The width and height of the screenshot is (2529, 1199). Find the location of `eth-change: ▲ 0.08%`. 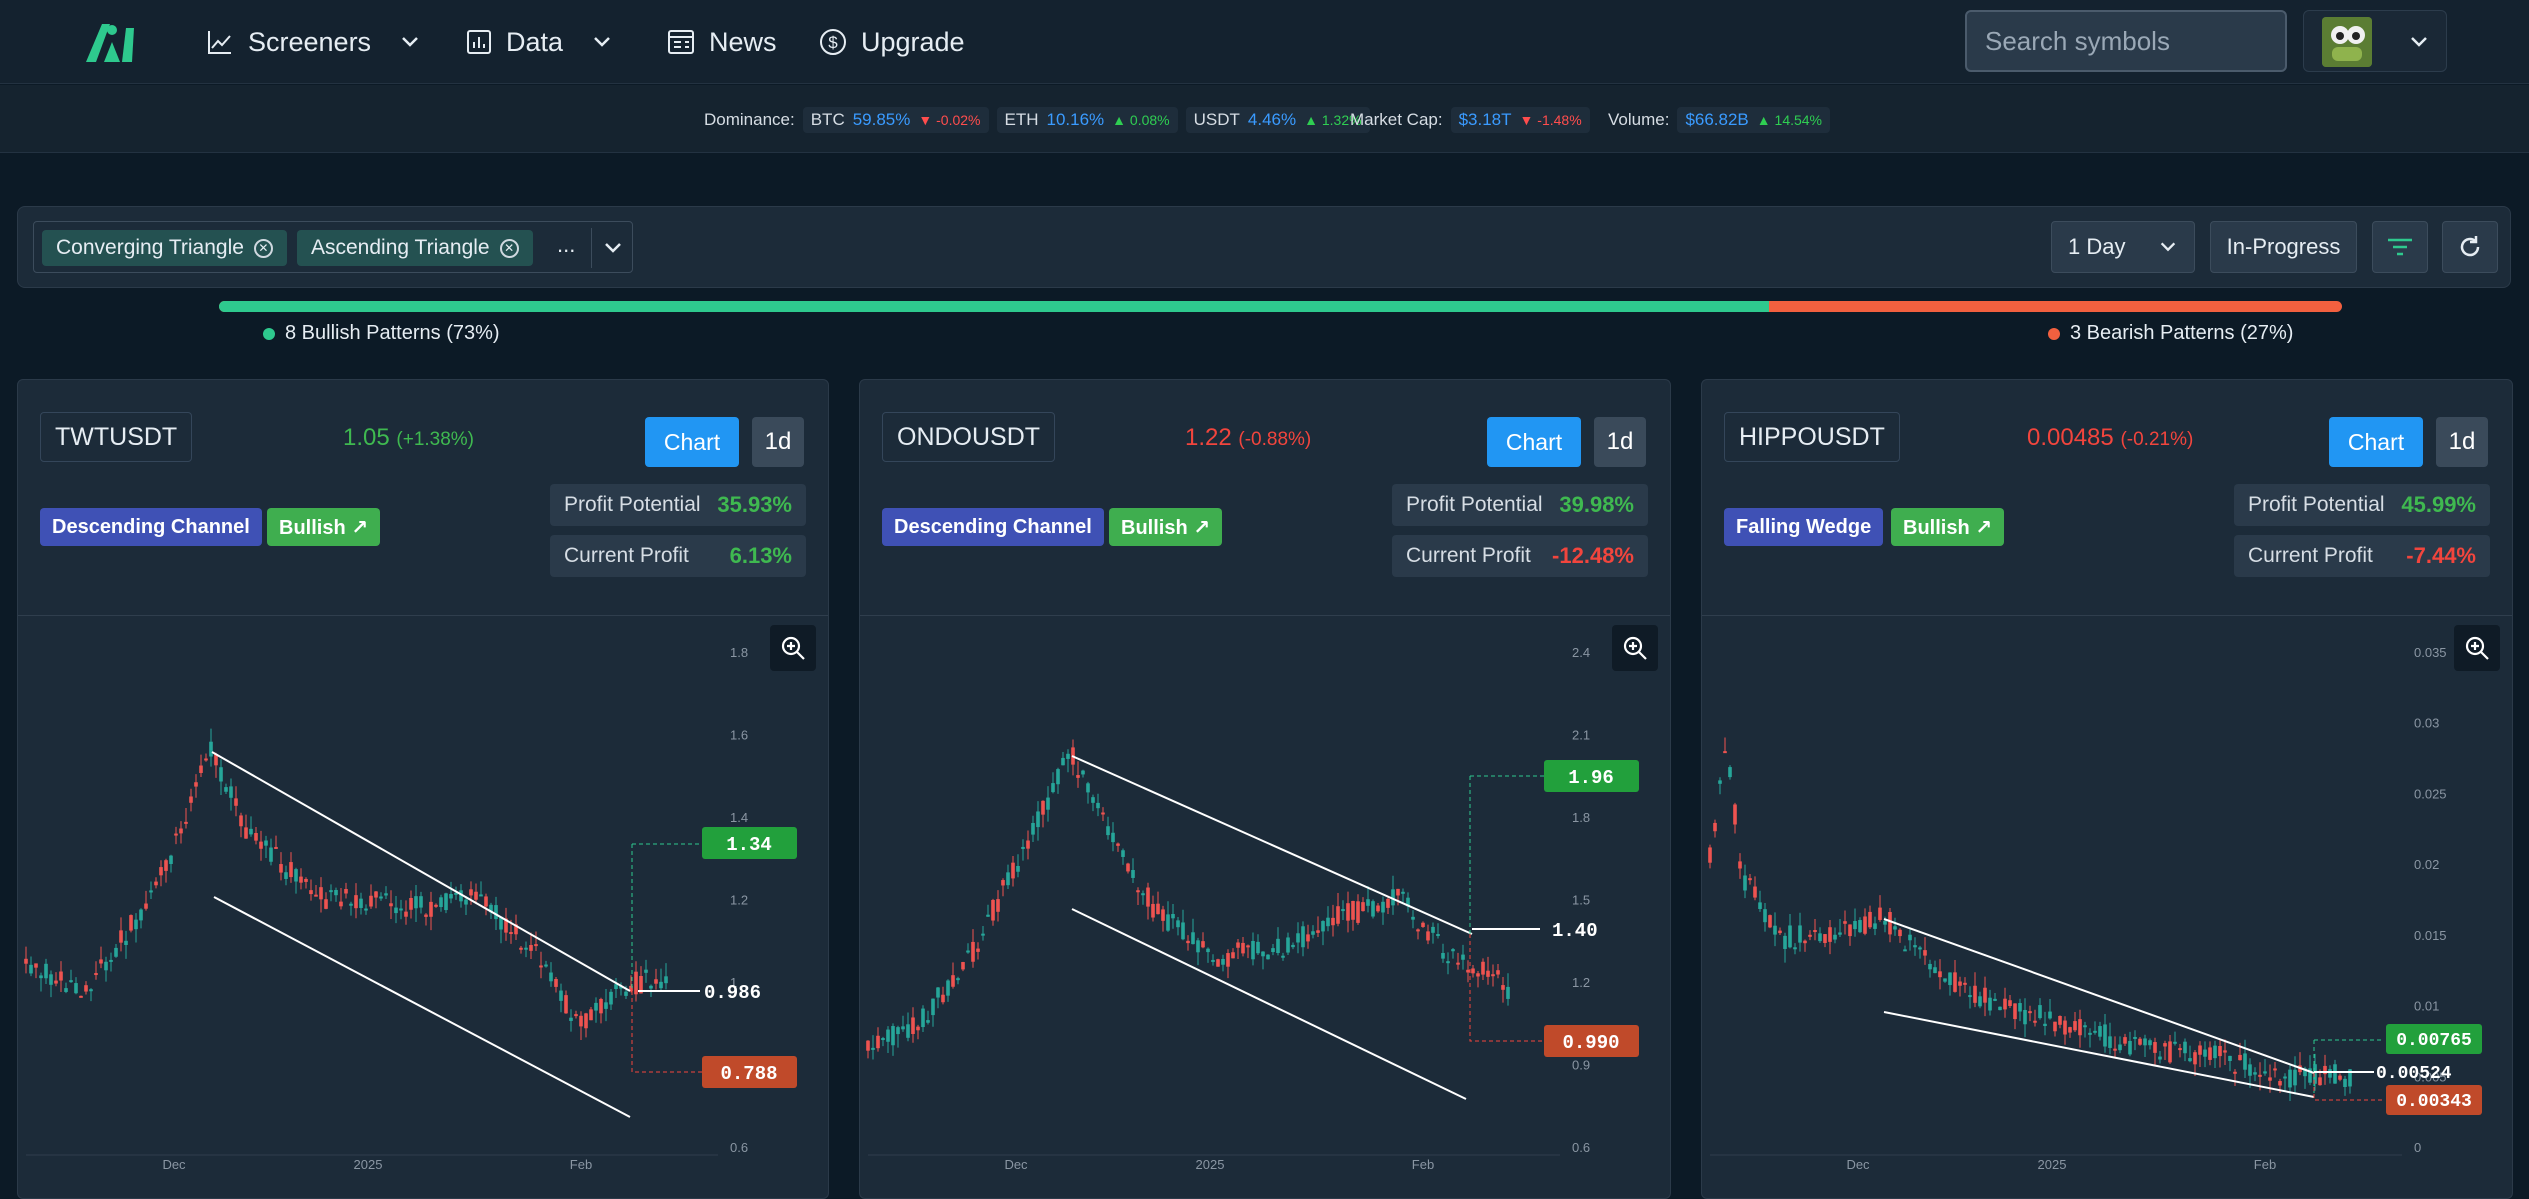

eth-change: ▲ 0.08% is located at coordinates (1141, 120).